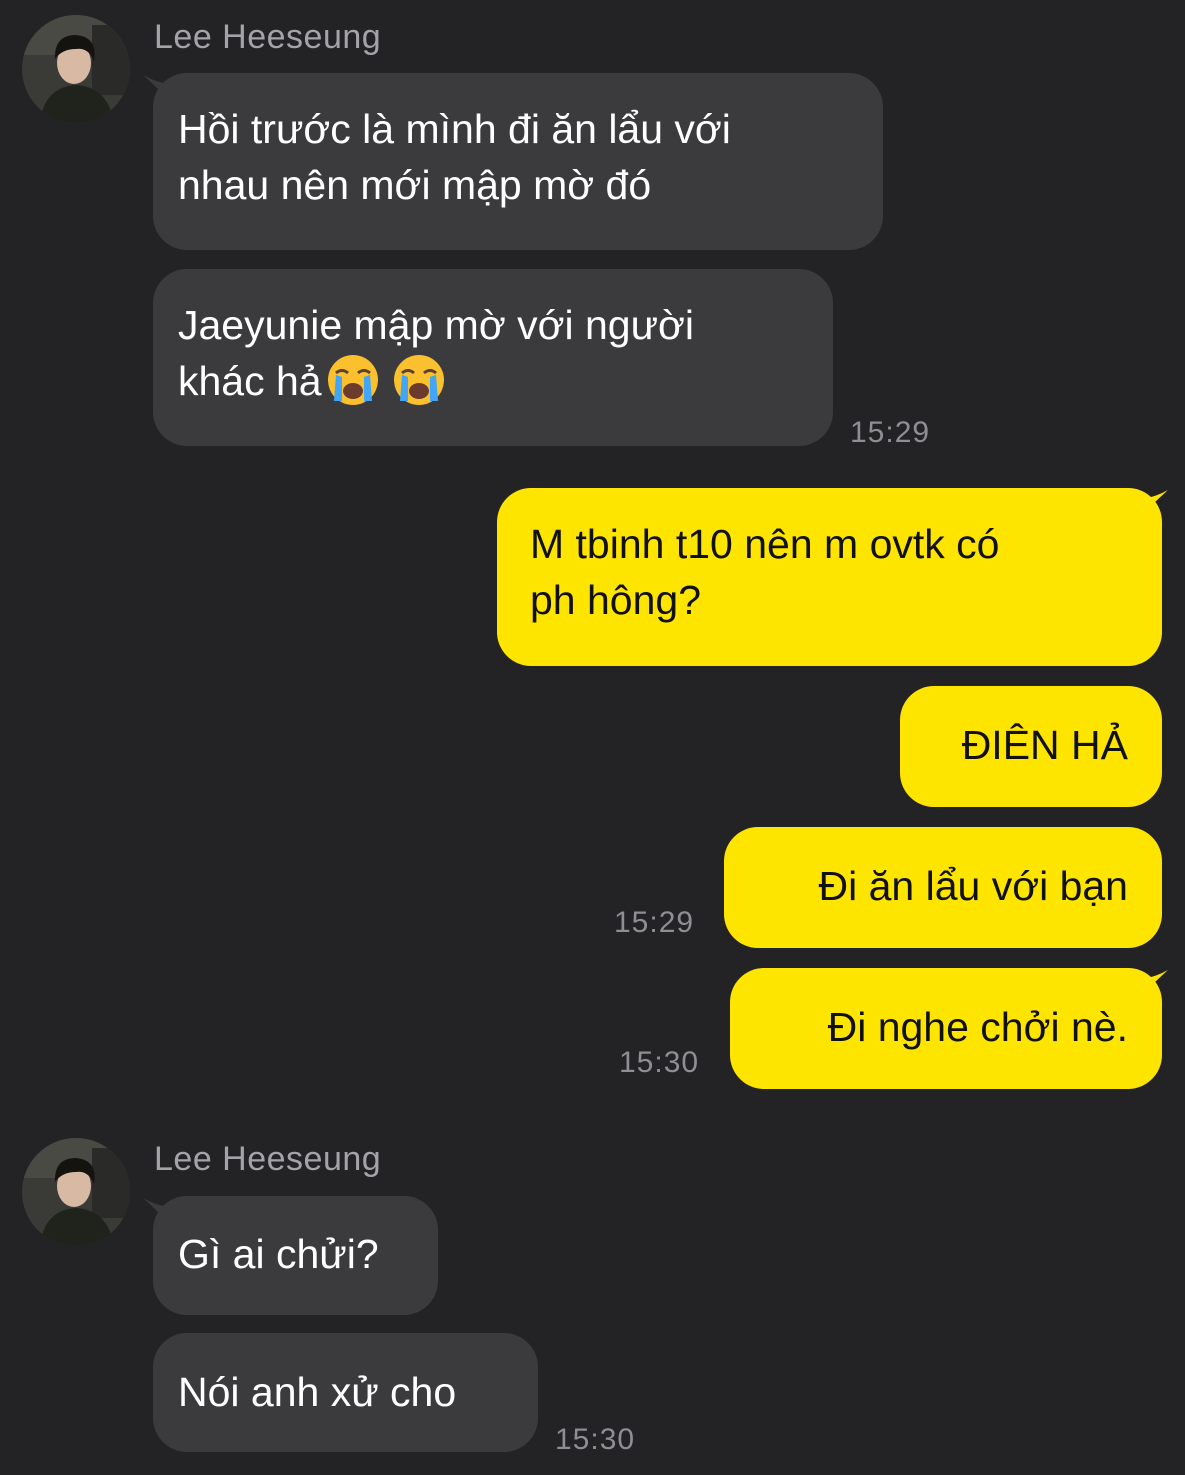 The image size is (1185, 1475). I want to click on outgoing-message: M tbinh t10 nên m ovtk có ph hông?, so click(829, 577).